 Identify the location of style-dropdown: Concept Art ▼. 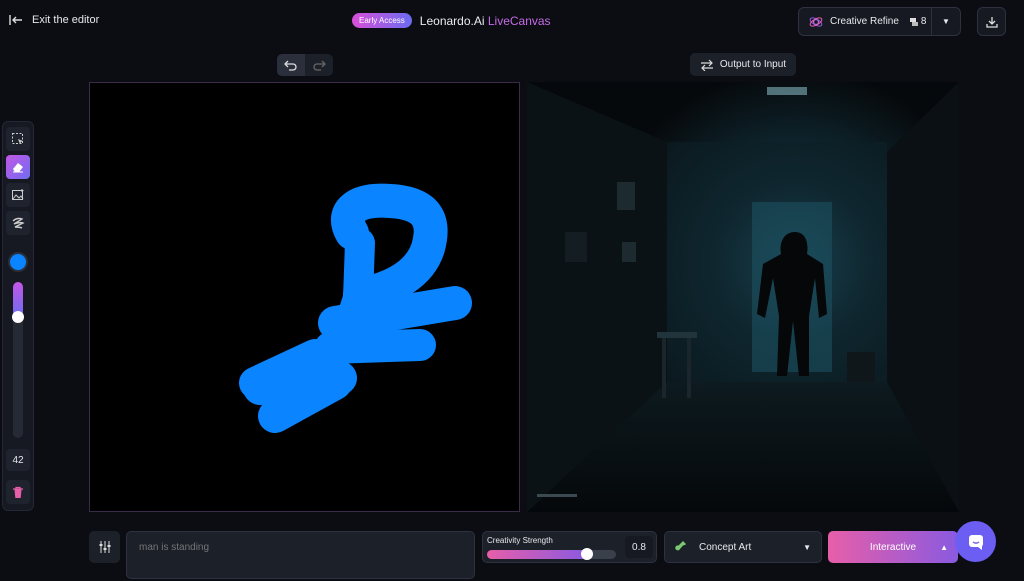
(743, 547).